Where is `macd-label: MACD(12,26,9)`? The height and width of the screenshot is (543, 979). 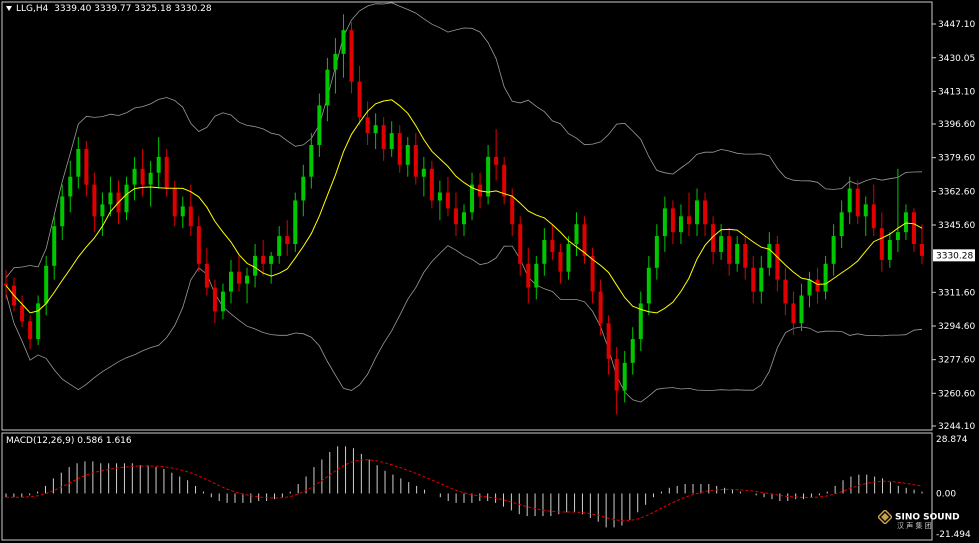 macd-label: MACD(12,26,9) is located at coordinates (40, 441).